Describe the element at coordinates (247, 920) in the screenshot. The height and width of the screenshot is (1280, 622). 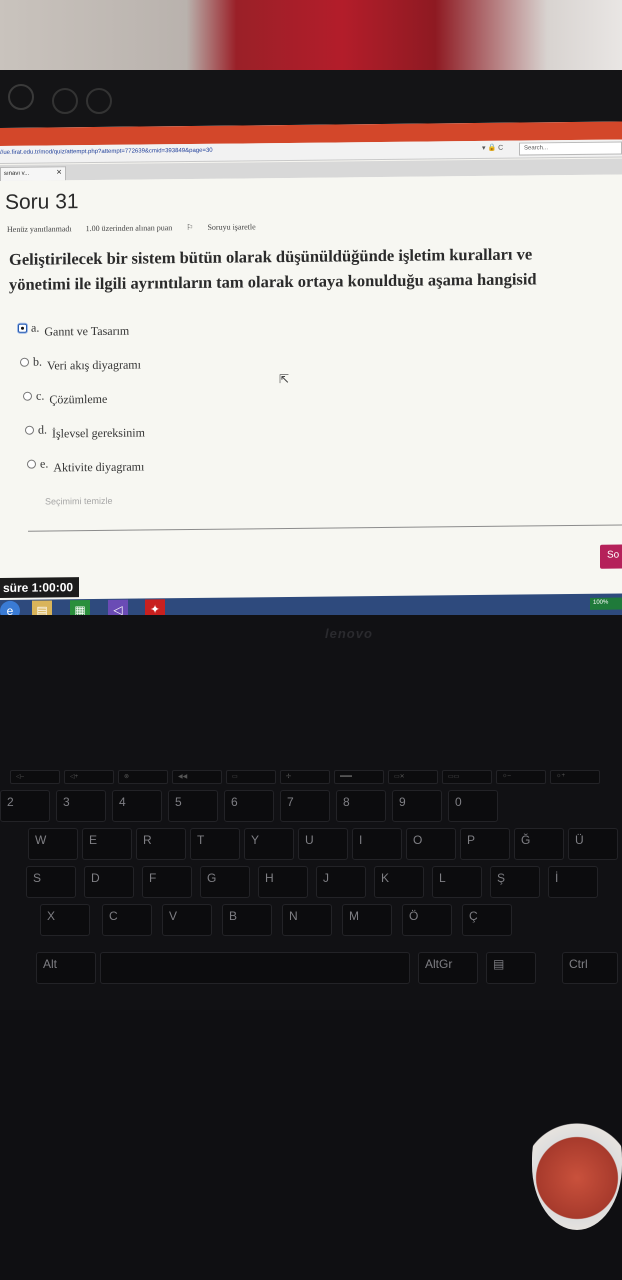
I see `key: B` at that location.